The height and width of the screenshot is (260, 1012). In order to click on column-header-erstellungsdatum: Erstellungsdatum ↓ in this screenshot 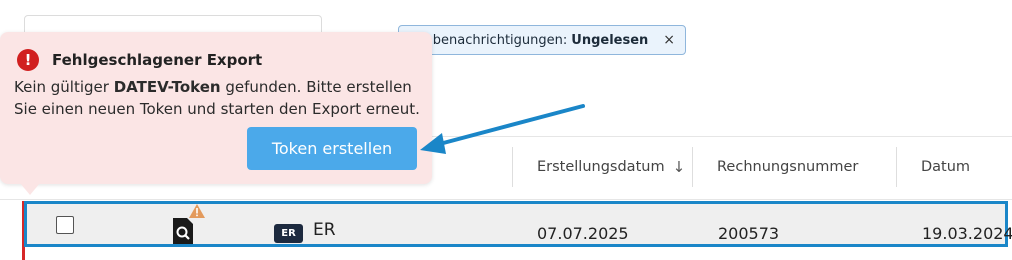, I will do `click(602, 167)`.